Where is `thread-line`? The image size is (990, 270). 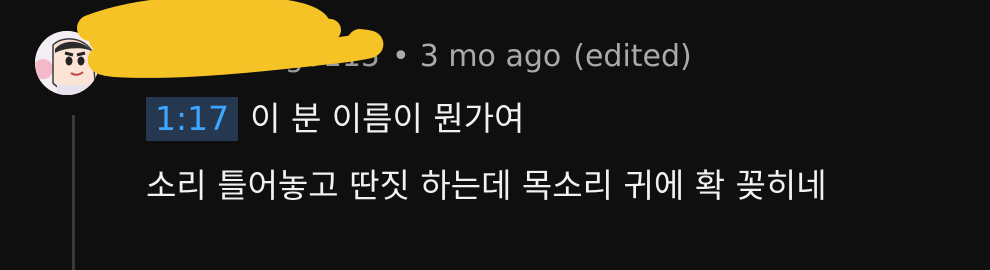
thread-line is located at coordinates (73, 192).